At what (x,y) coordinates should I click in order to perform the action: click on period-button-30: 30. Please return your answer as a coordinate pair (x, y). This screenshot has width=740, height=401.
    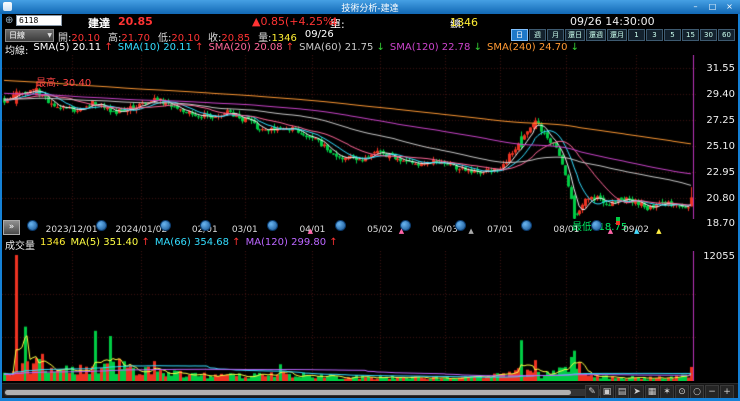
    Looking at the image, I should click on (708, 35).